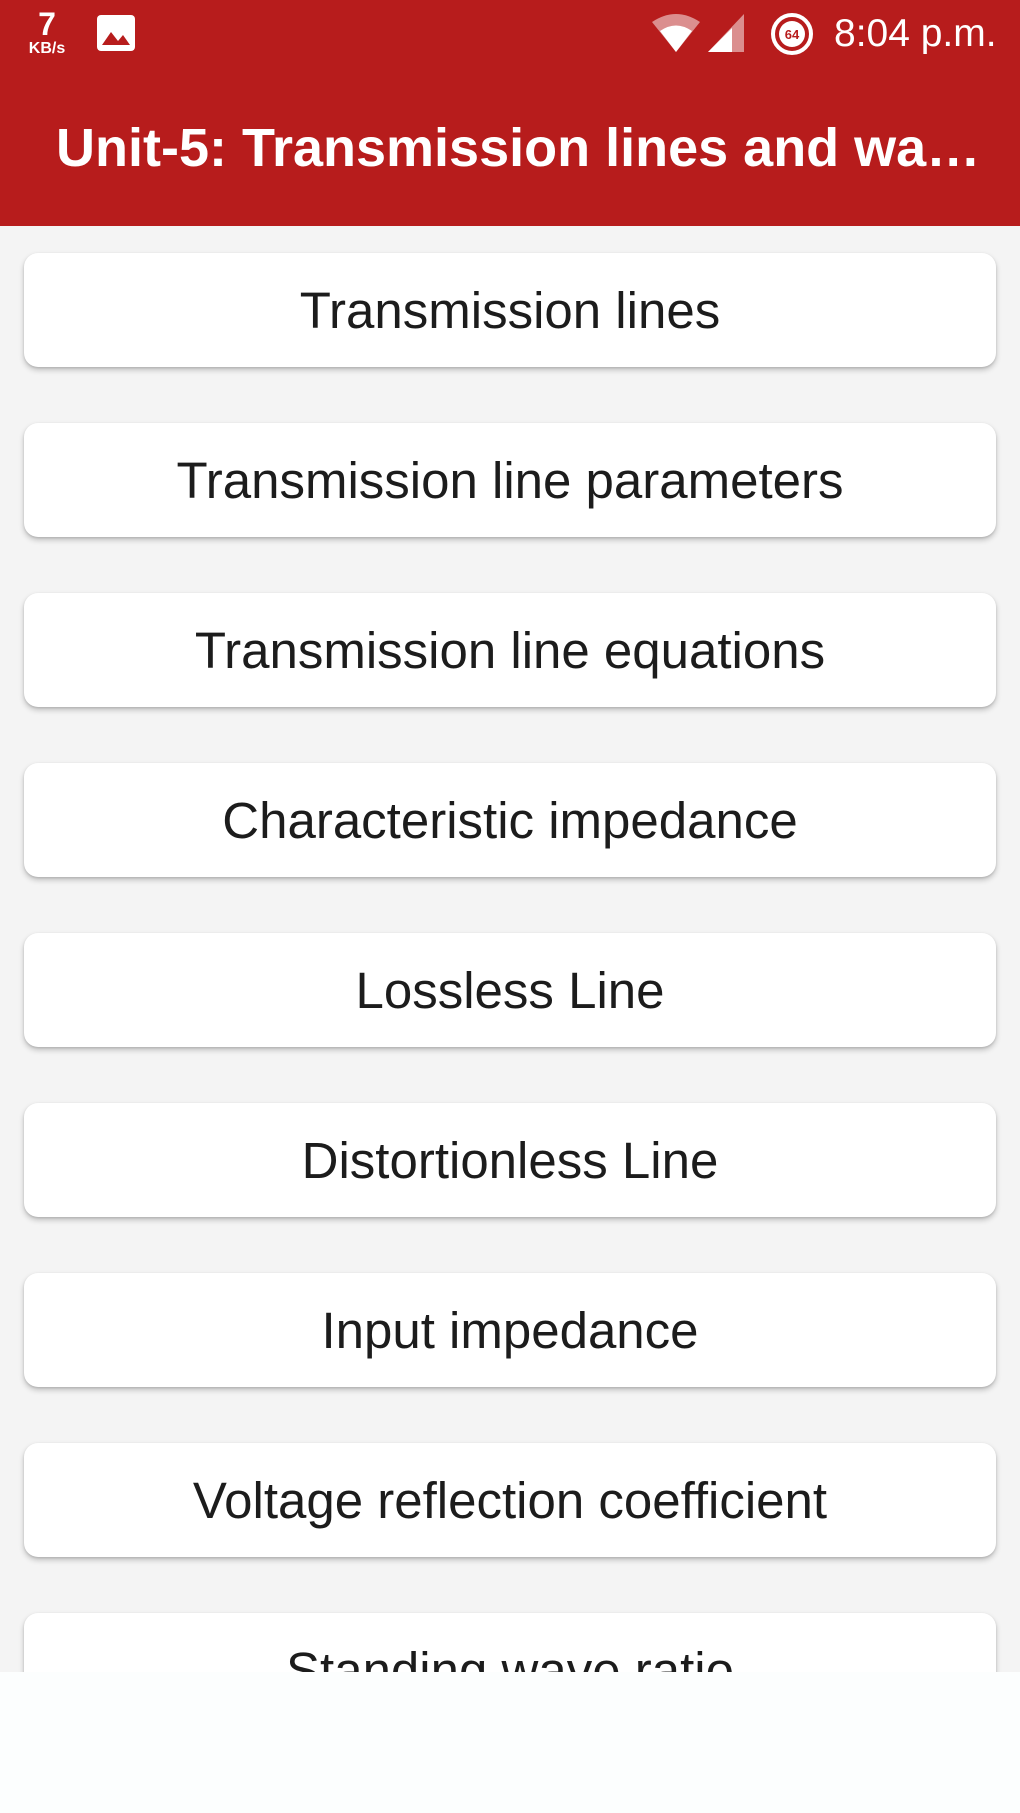 The image size is (1020, 1813). What do you see at coordinates (726, 33) in the screenshot?
I see `signal-icon` at bounding box center [726, 33].